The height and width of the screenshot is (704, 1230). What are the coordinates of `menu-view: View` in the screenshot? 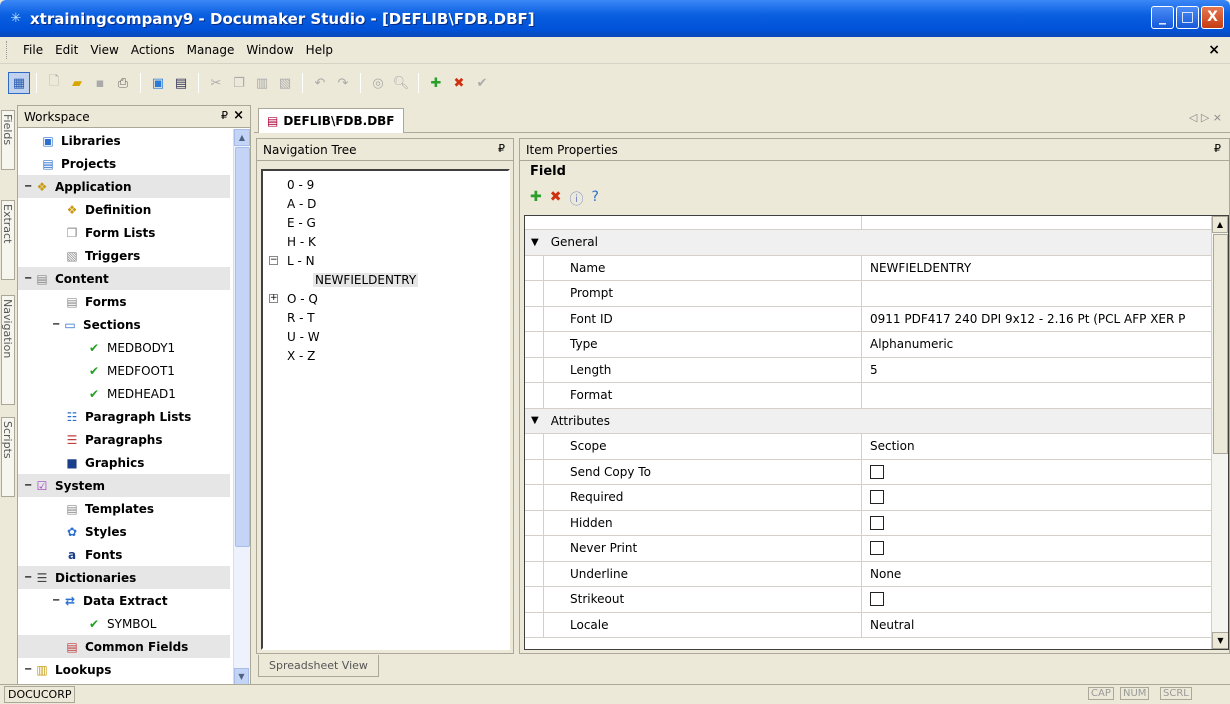 It's located at (104, 50).